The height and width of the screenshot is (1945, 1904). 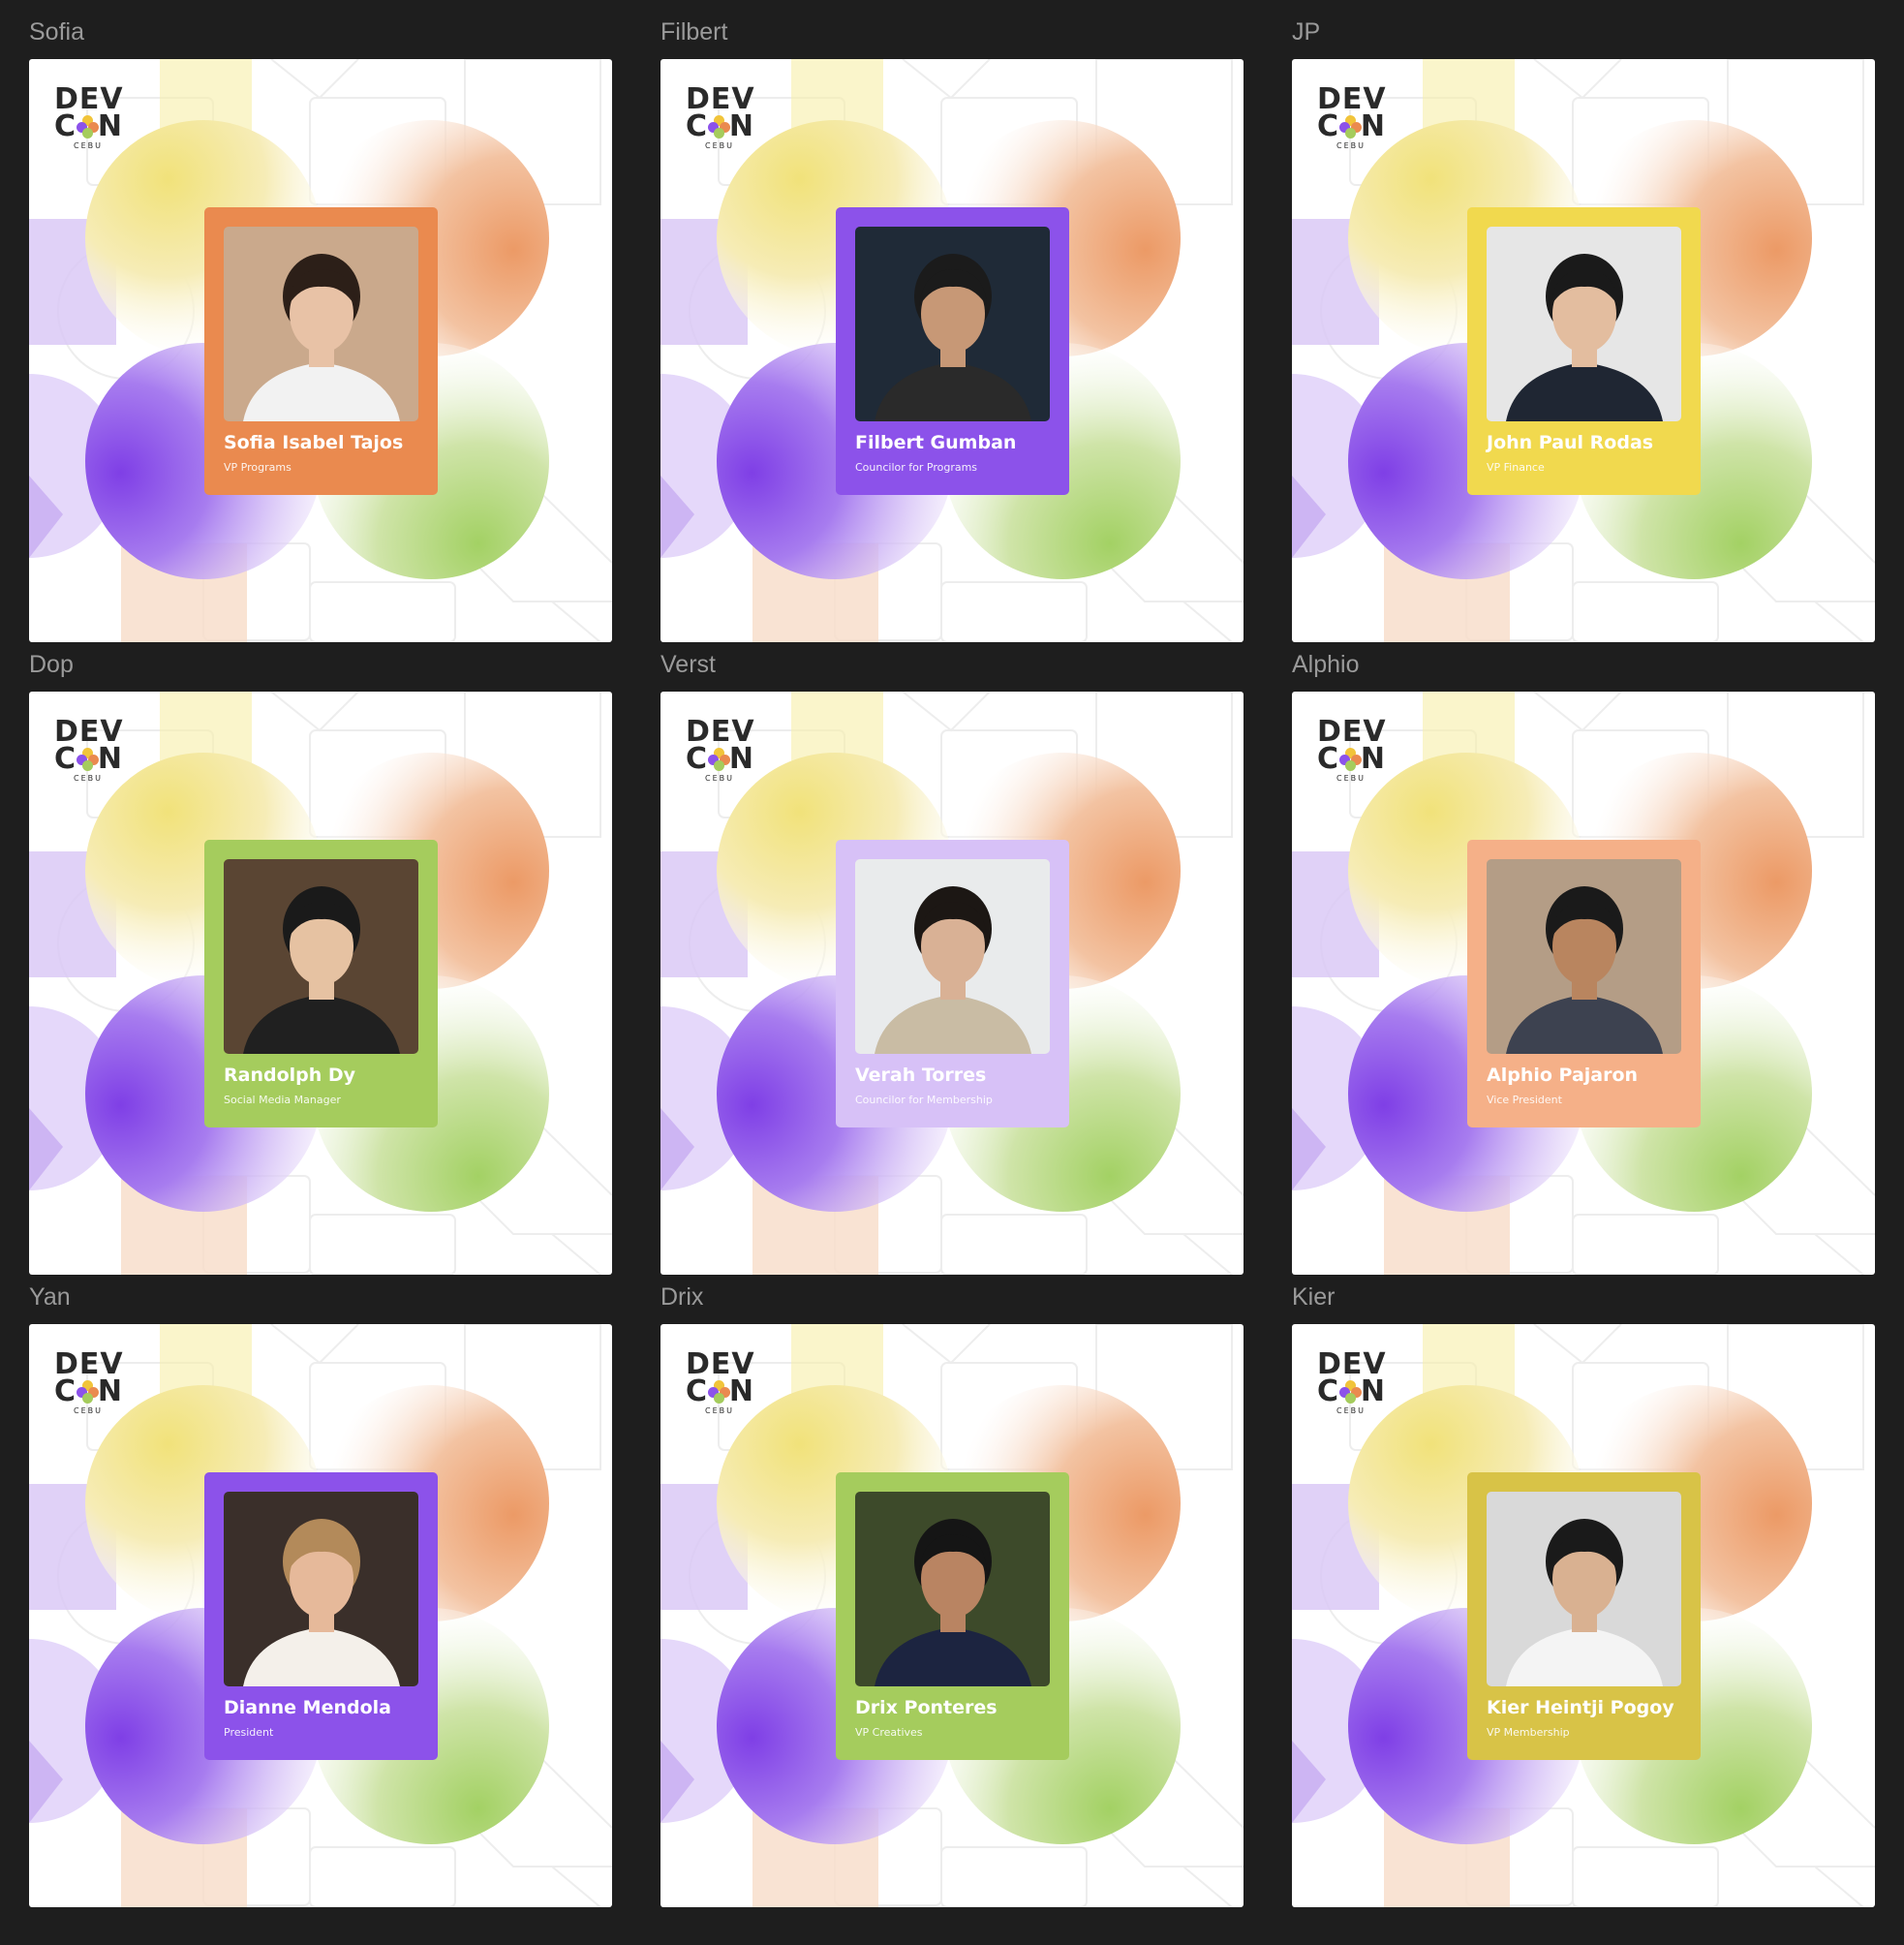 What do you see at coordinates (936, 442) in the screenshot?
I see `person-name: Filbert Gumban` at bounding box center [936, 442].